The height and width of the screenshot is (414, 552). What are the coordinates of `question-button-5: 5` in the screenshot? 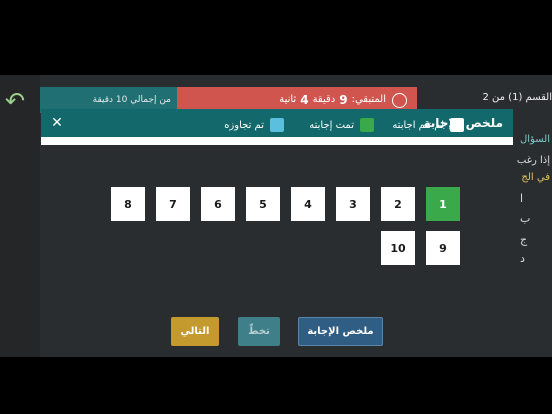 It's located at (263, 204).